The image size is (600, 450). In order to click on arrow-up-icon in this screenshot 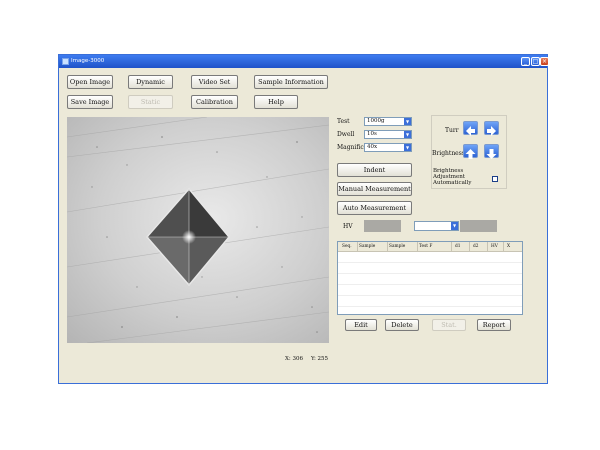, I will do `click(470, 154)`.